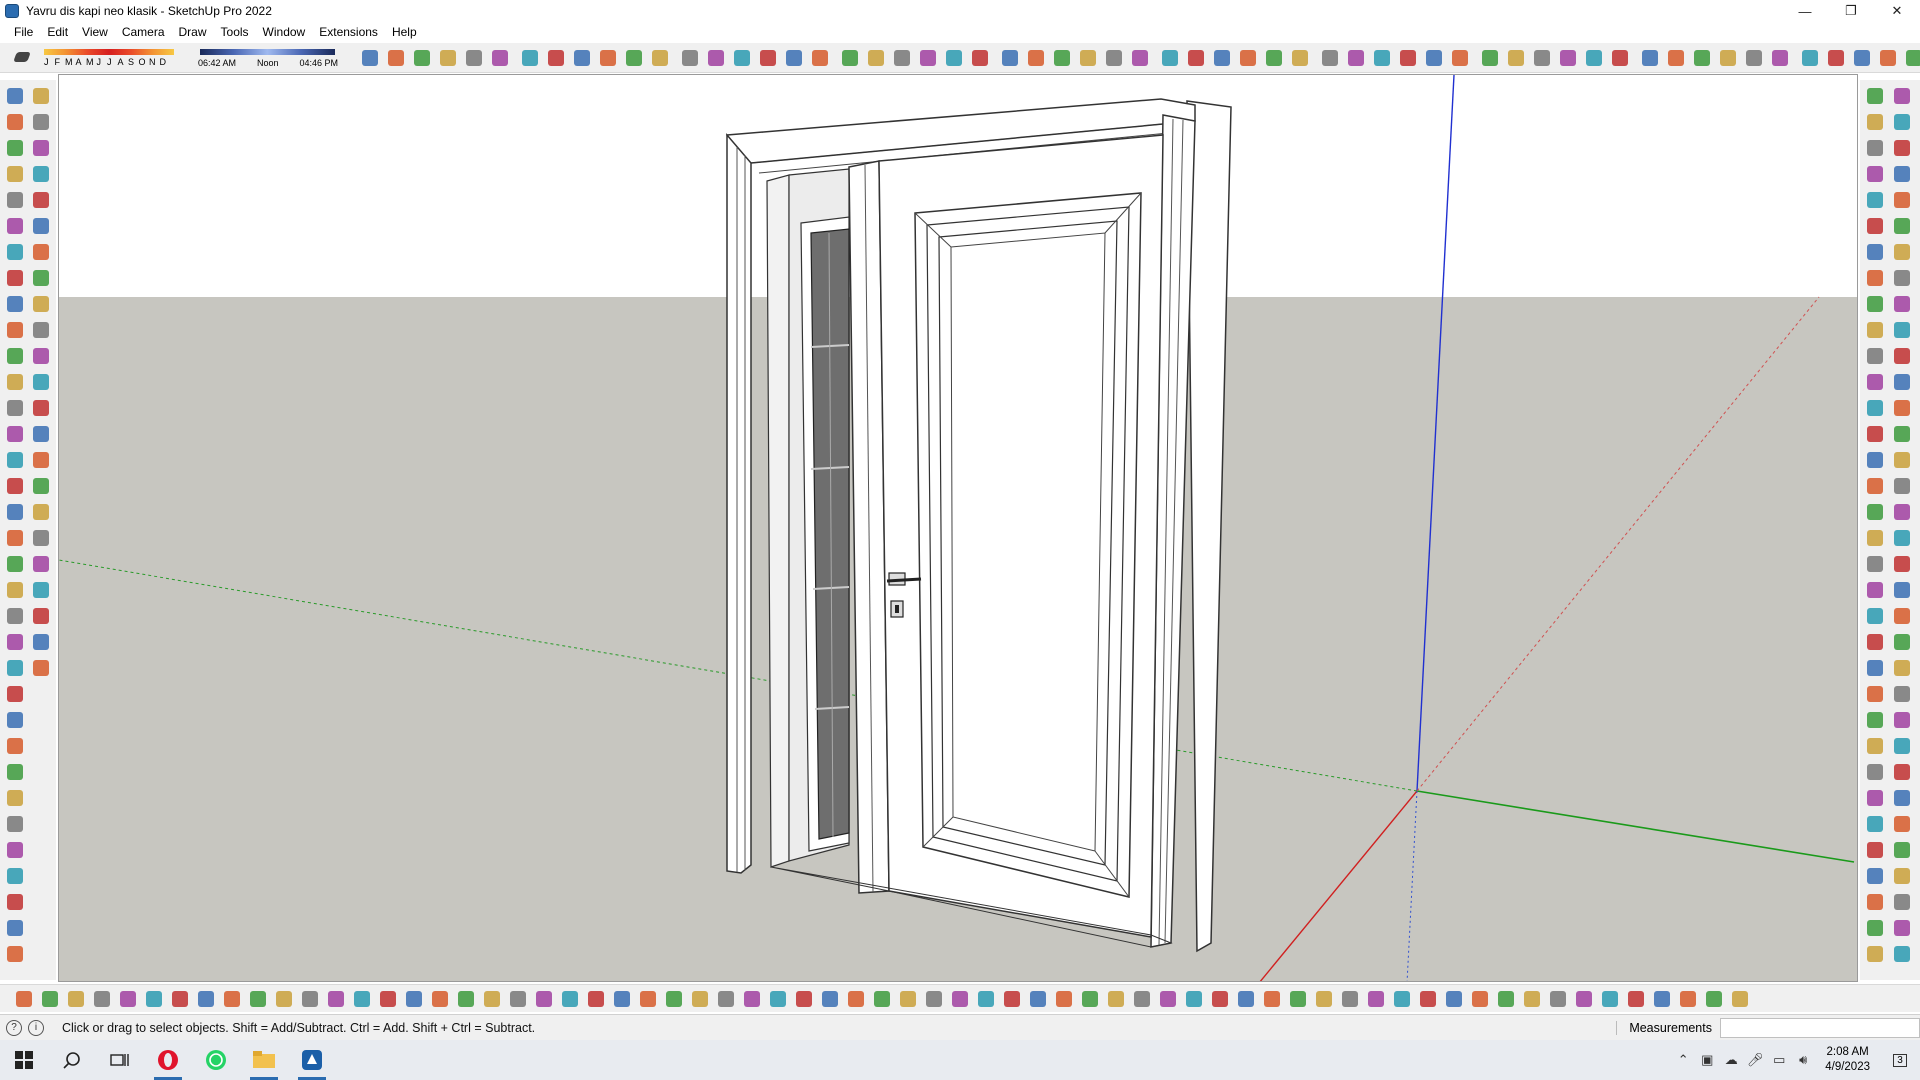 This screenshot has height=1080, width=1920. What do you see at coordinates (1902, 226) in the screenshot?
I see `right-tool-5-b-icon` at bounding box center [1902, 226].